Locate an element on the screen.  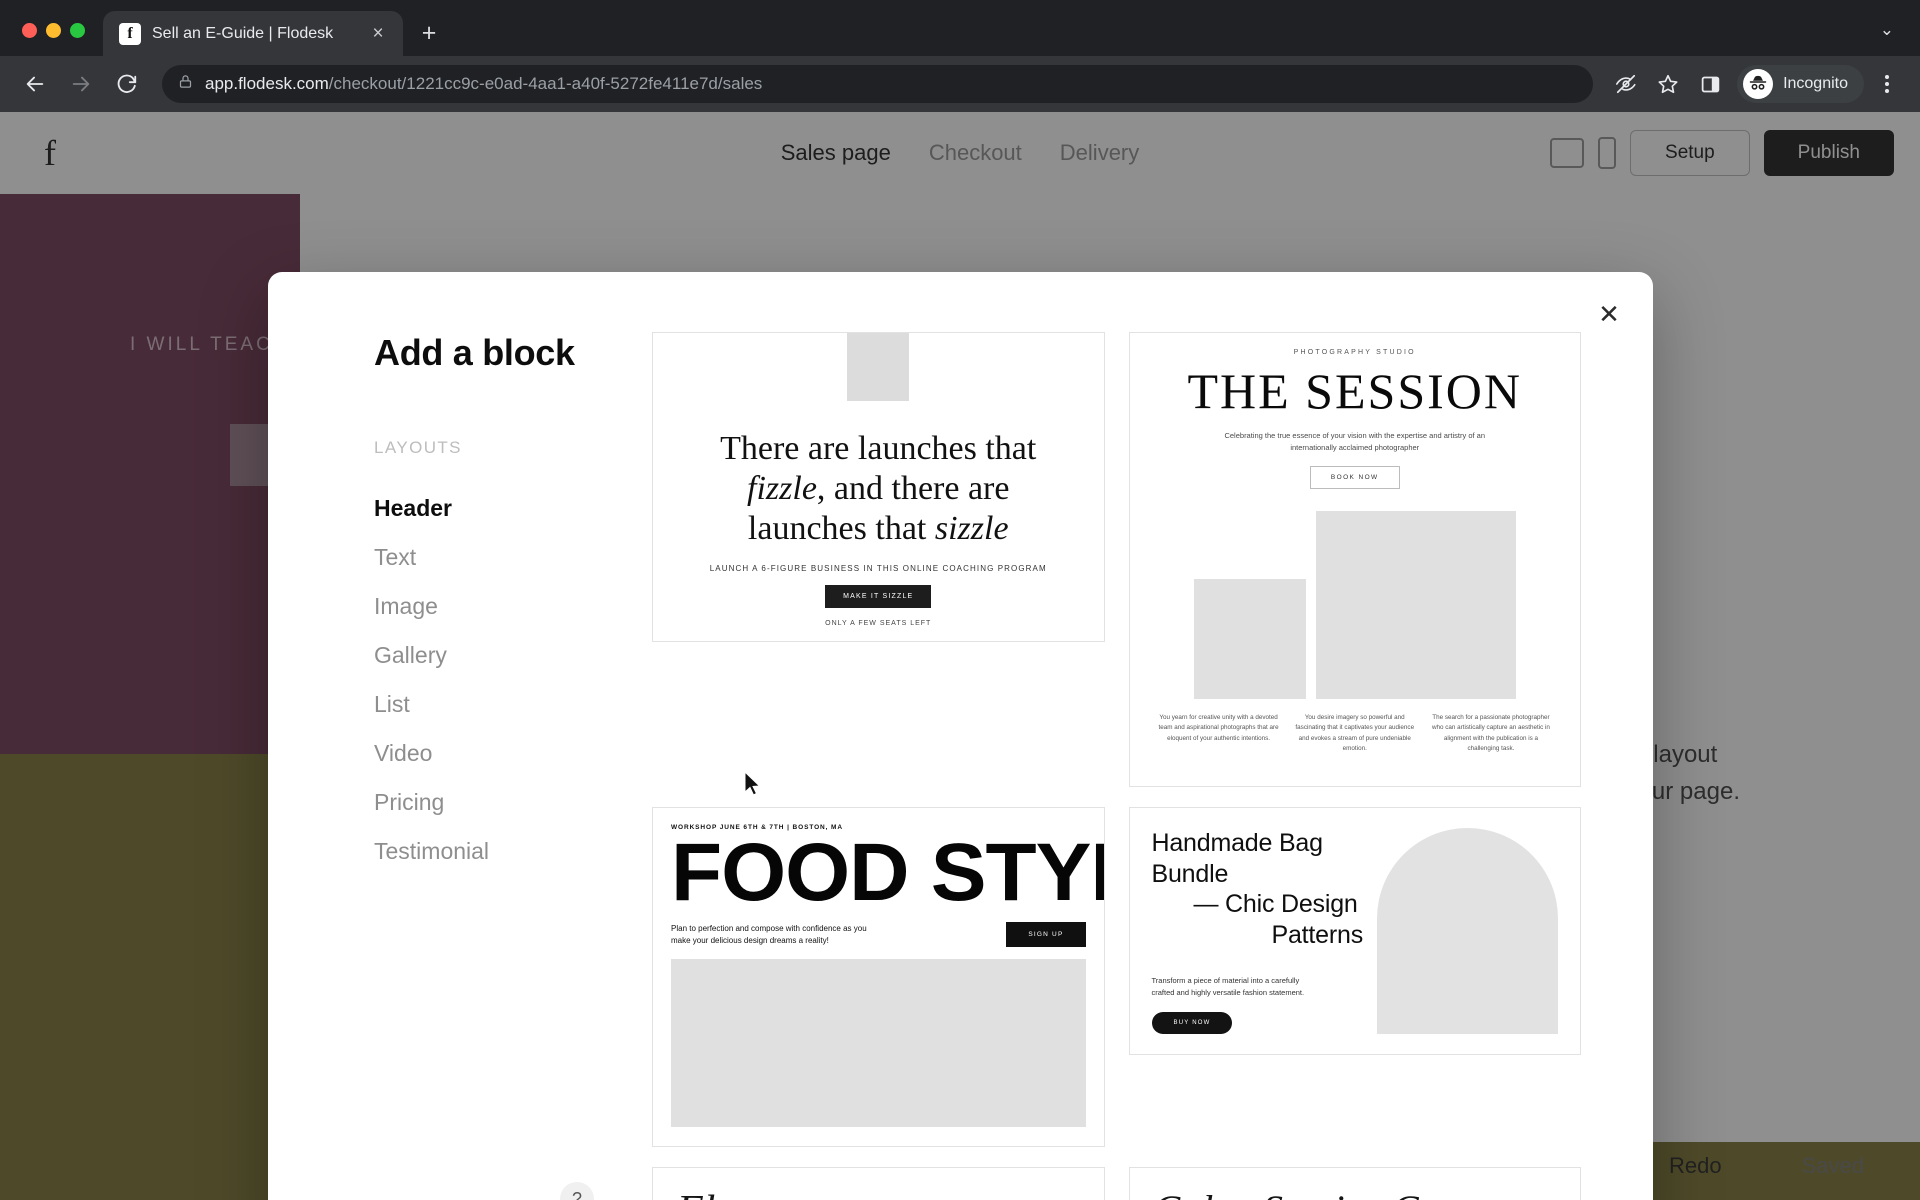
kebab-dots is located at coordinates (1887, 84).